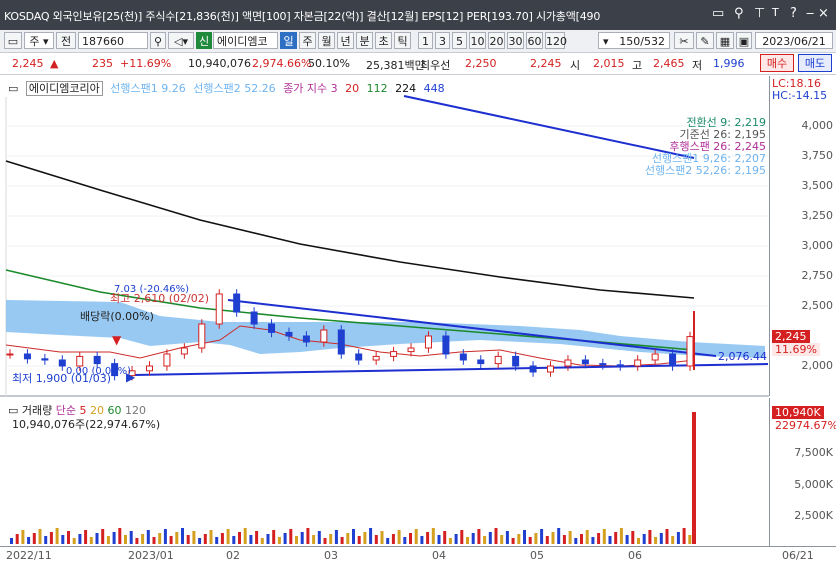  I want to click on trendline-value: 2,076.44, so click(742, 356).